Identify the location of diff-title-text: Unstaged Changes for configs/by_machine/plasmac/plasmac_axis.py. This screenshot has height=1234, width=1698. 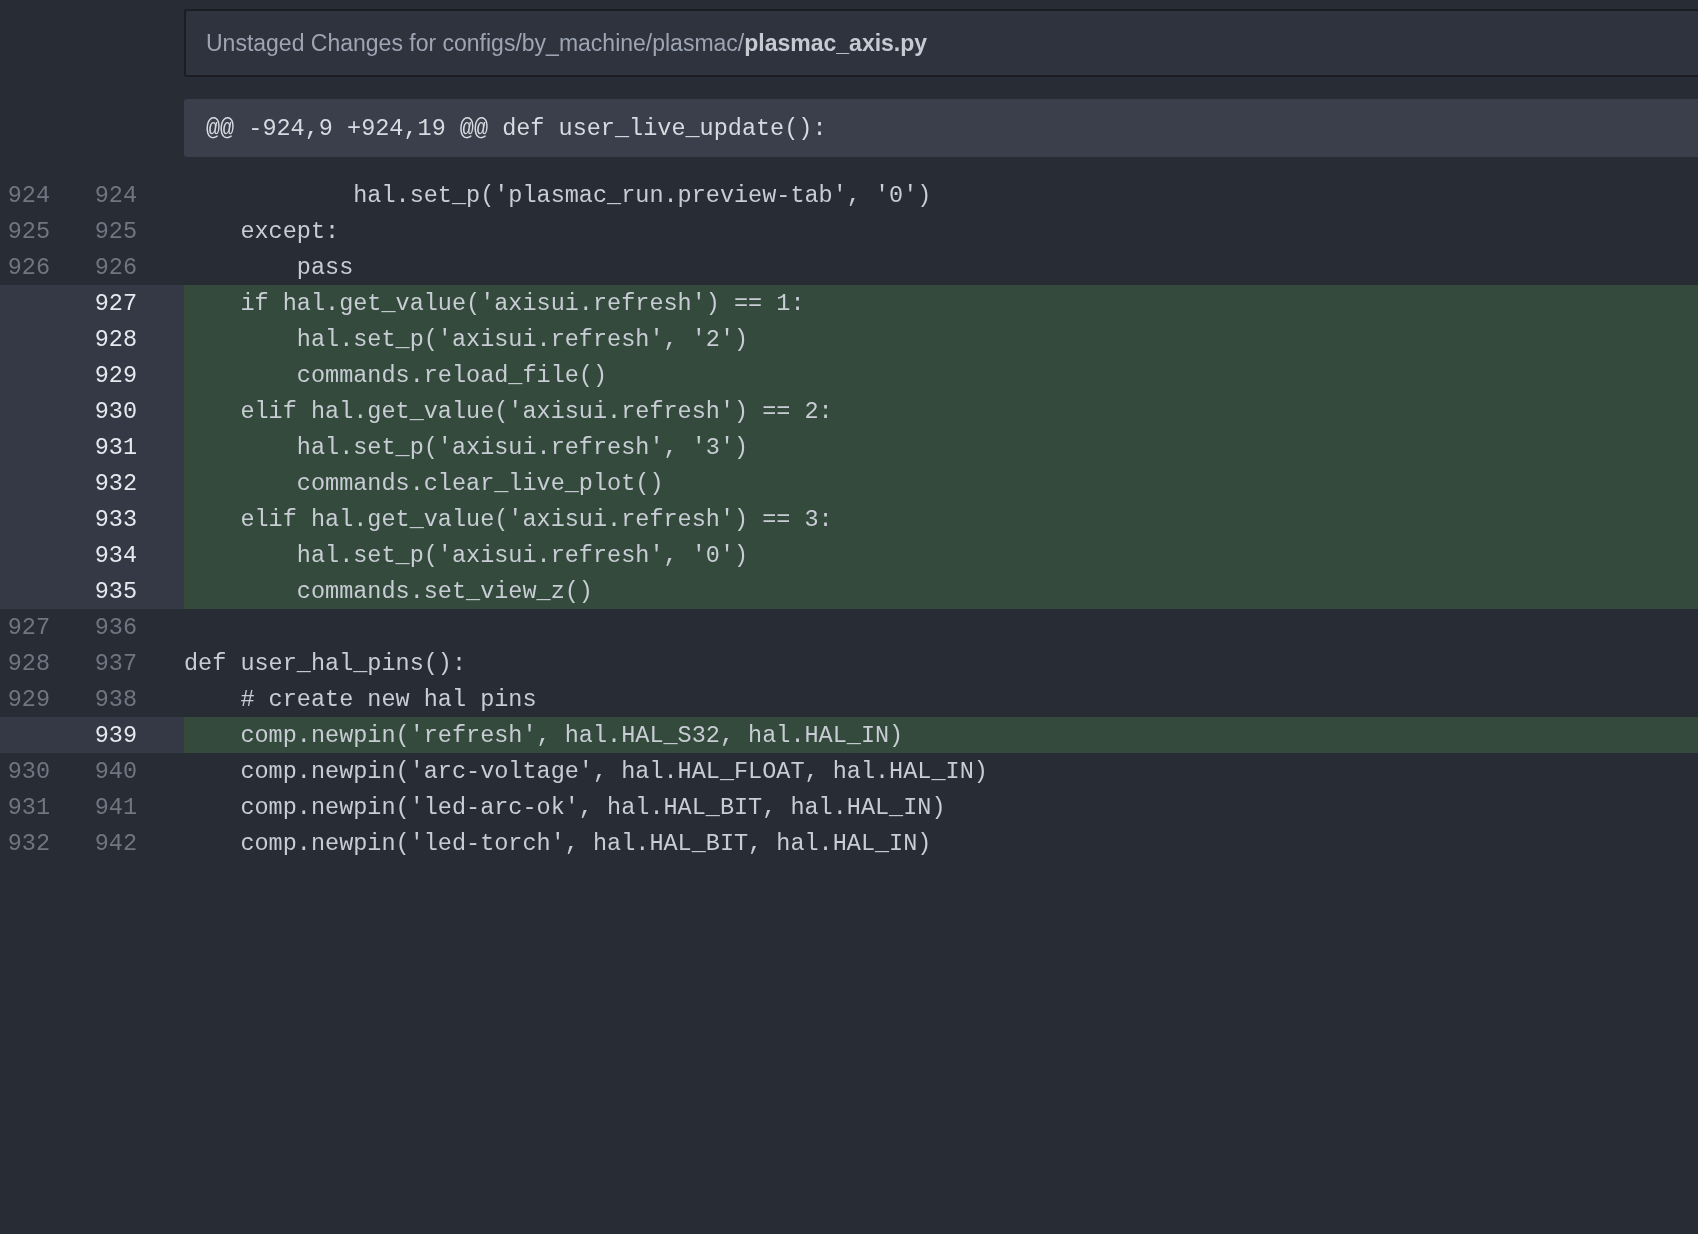
(567, 43).